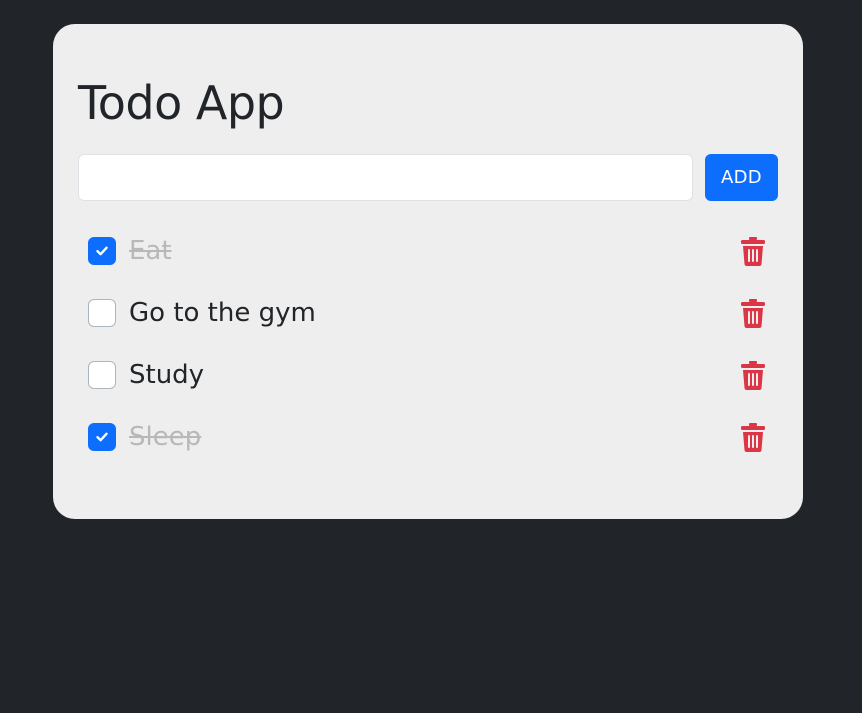  I want to click on todo-item: Study, so click(433, 375).